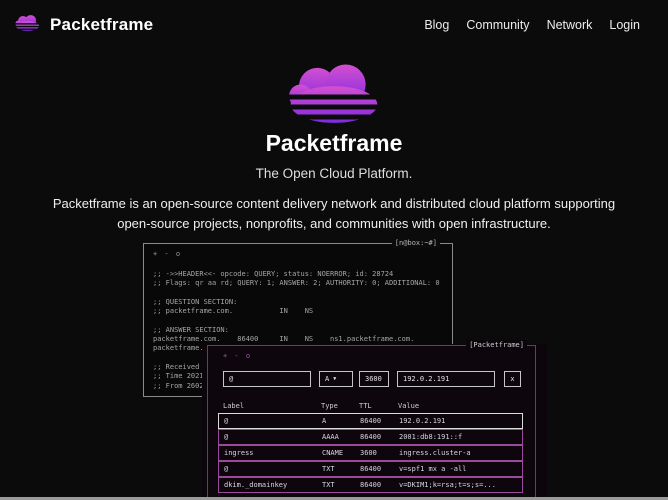 This screenshot has height=500, width=668. I want to click on records-table-header: Label Type TTL Value, so click(370, 405).